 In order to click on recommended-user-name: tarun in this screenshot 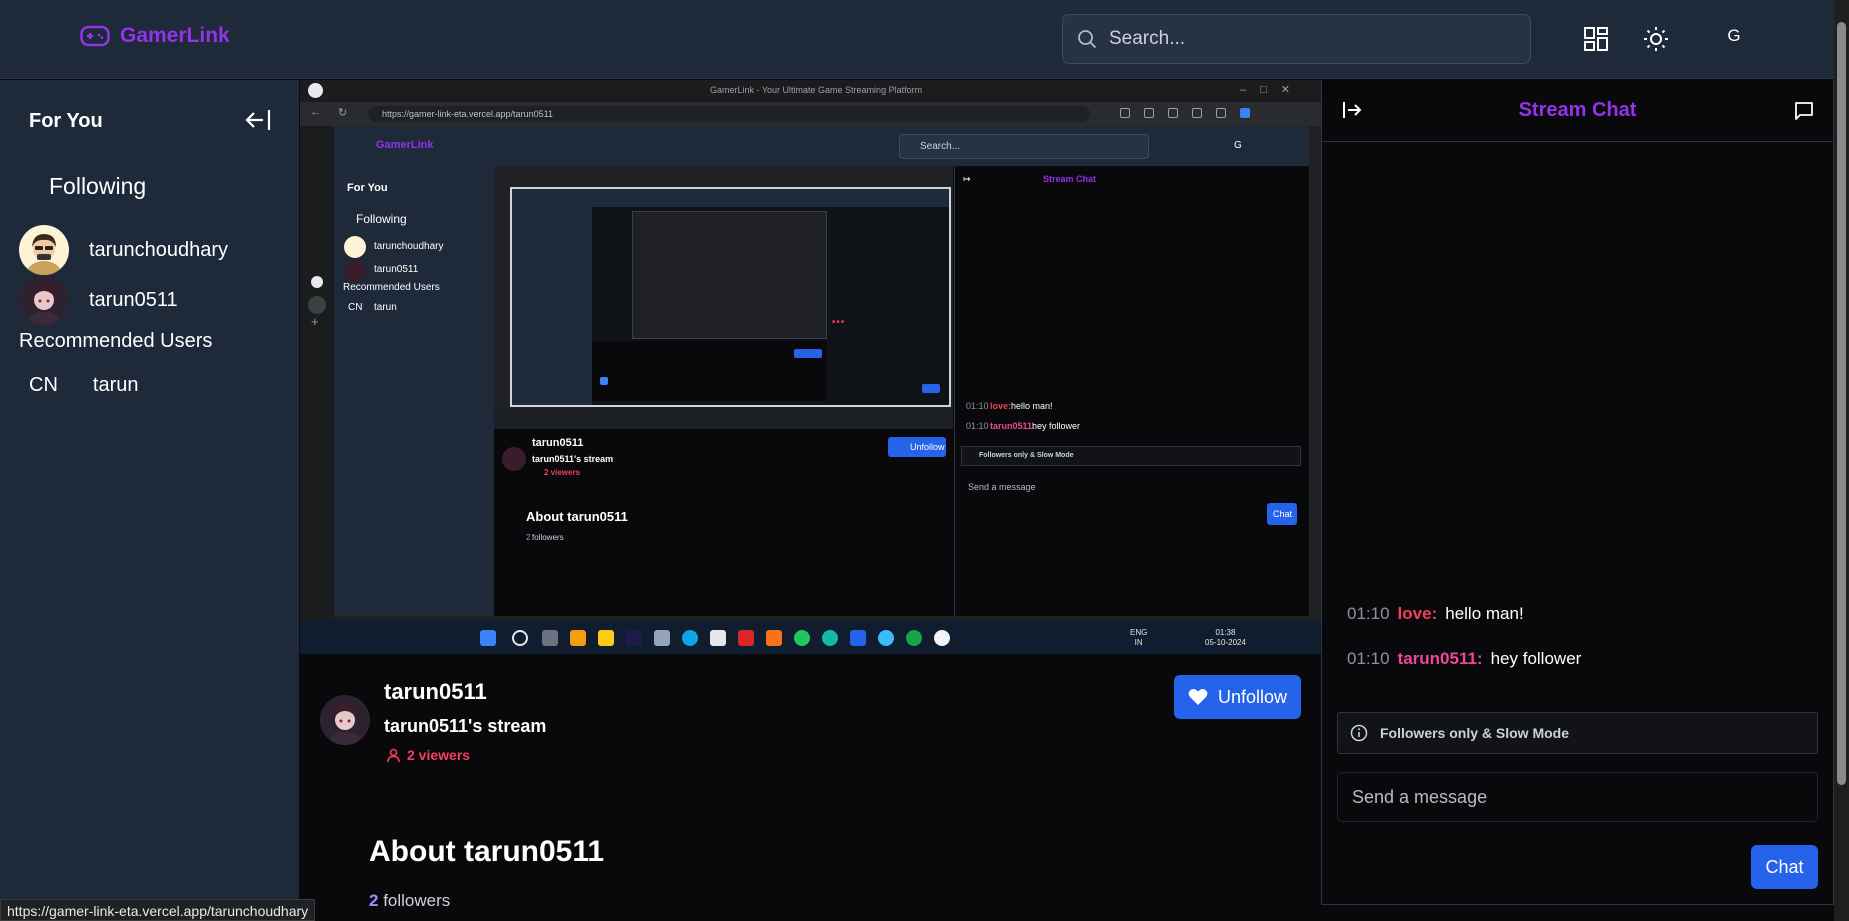, I will do `click(115, 385)`.